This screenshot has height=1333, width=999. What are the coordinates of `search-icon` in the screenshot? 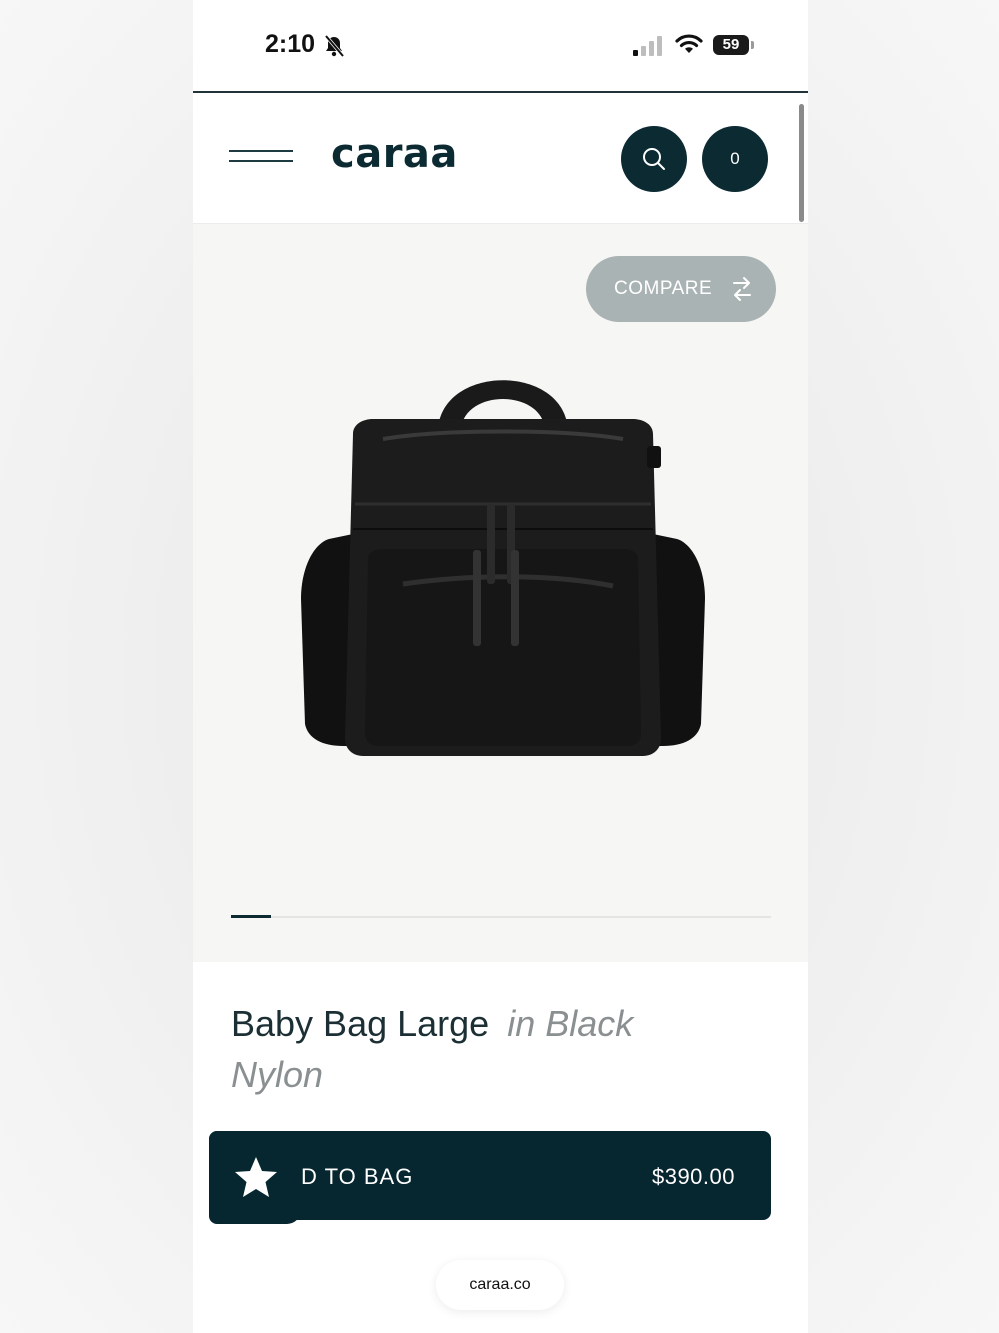 It's located at (654, 159).